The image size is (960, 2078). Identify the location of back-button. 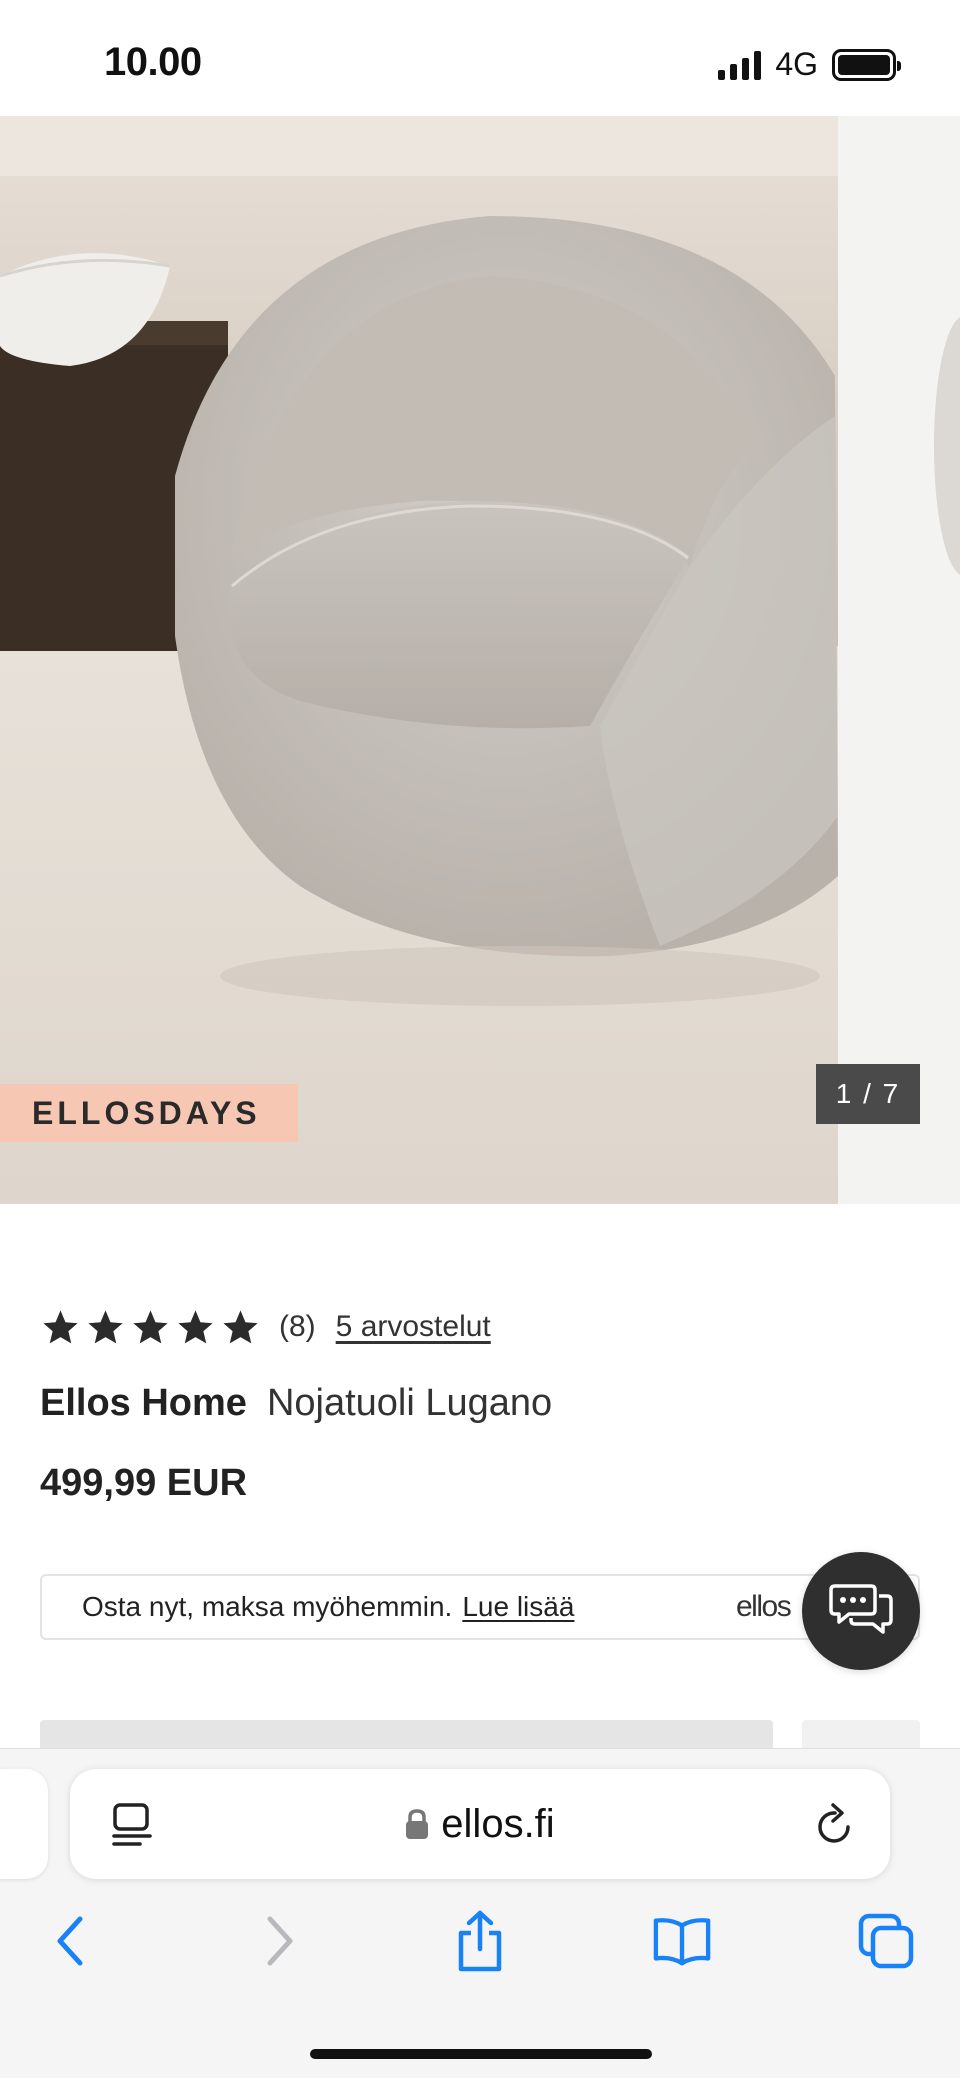
(70, 1941).